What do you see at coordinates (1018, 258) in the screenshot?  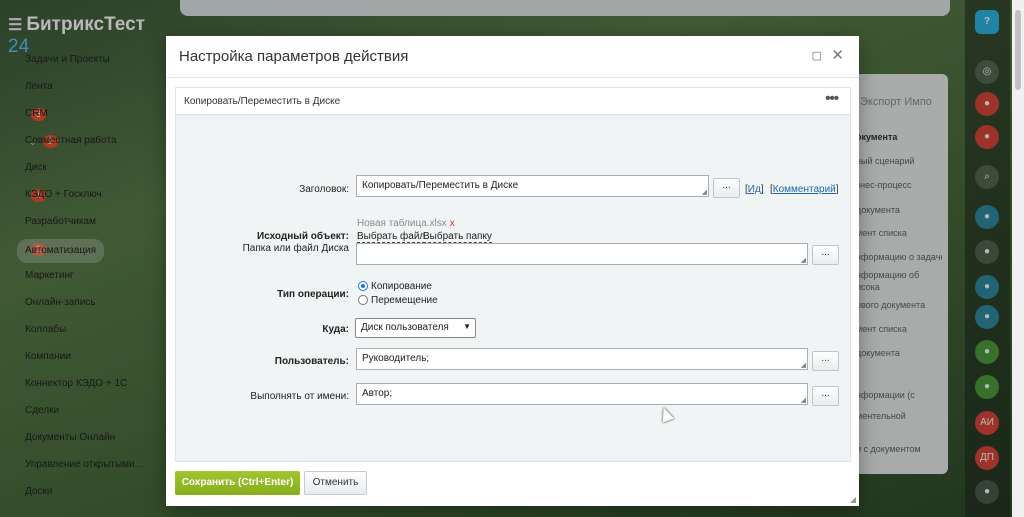 I see `page-scrollbar` at bounding box center [1018, 258].